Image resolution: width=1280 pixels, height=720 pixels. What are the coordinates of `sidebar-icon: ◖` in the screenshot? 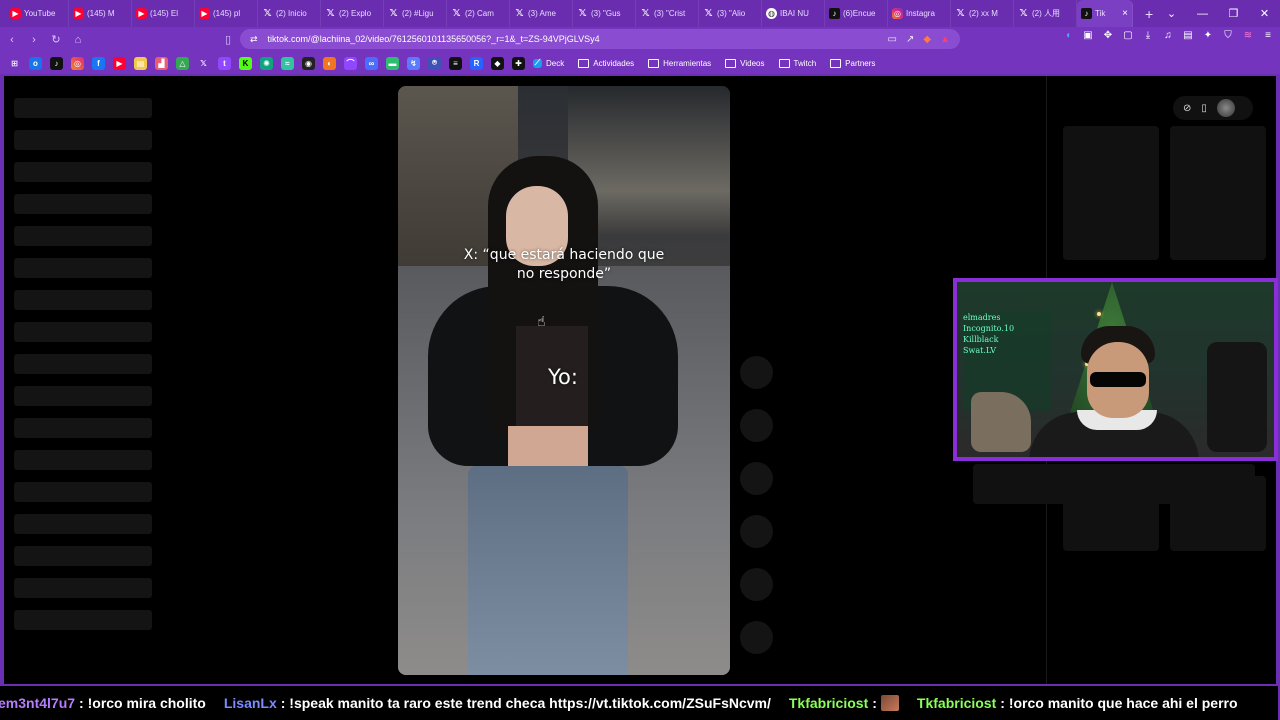 It's located at (1068, 35).